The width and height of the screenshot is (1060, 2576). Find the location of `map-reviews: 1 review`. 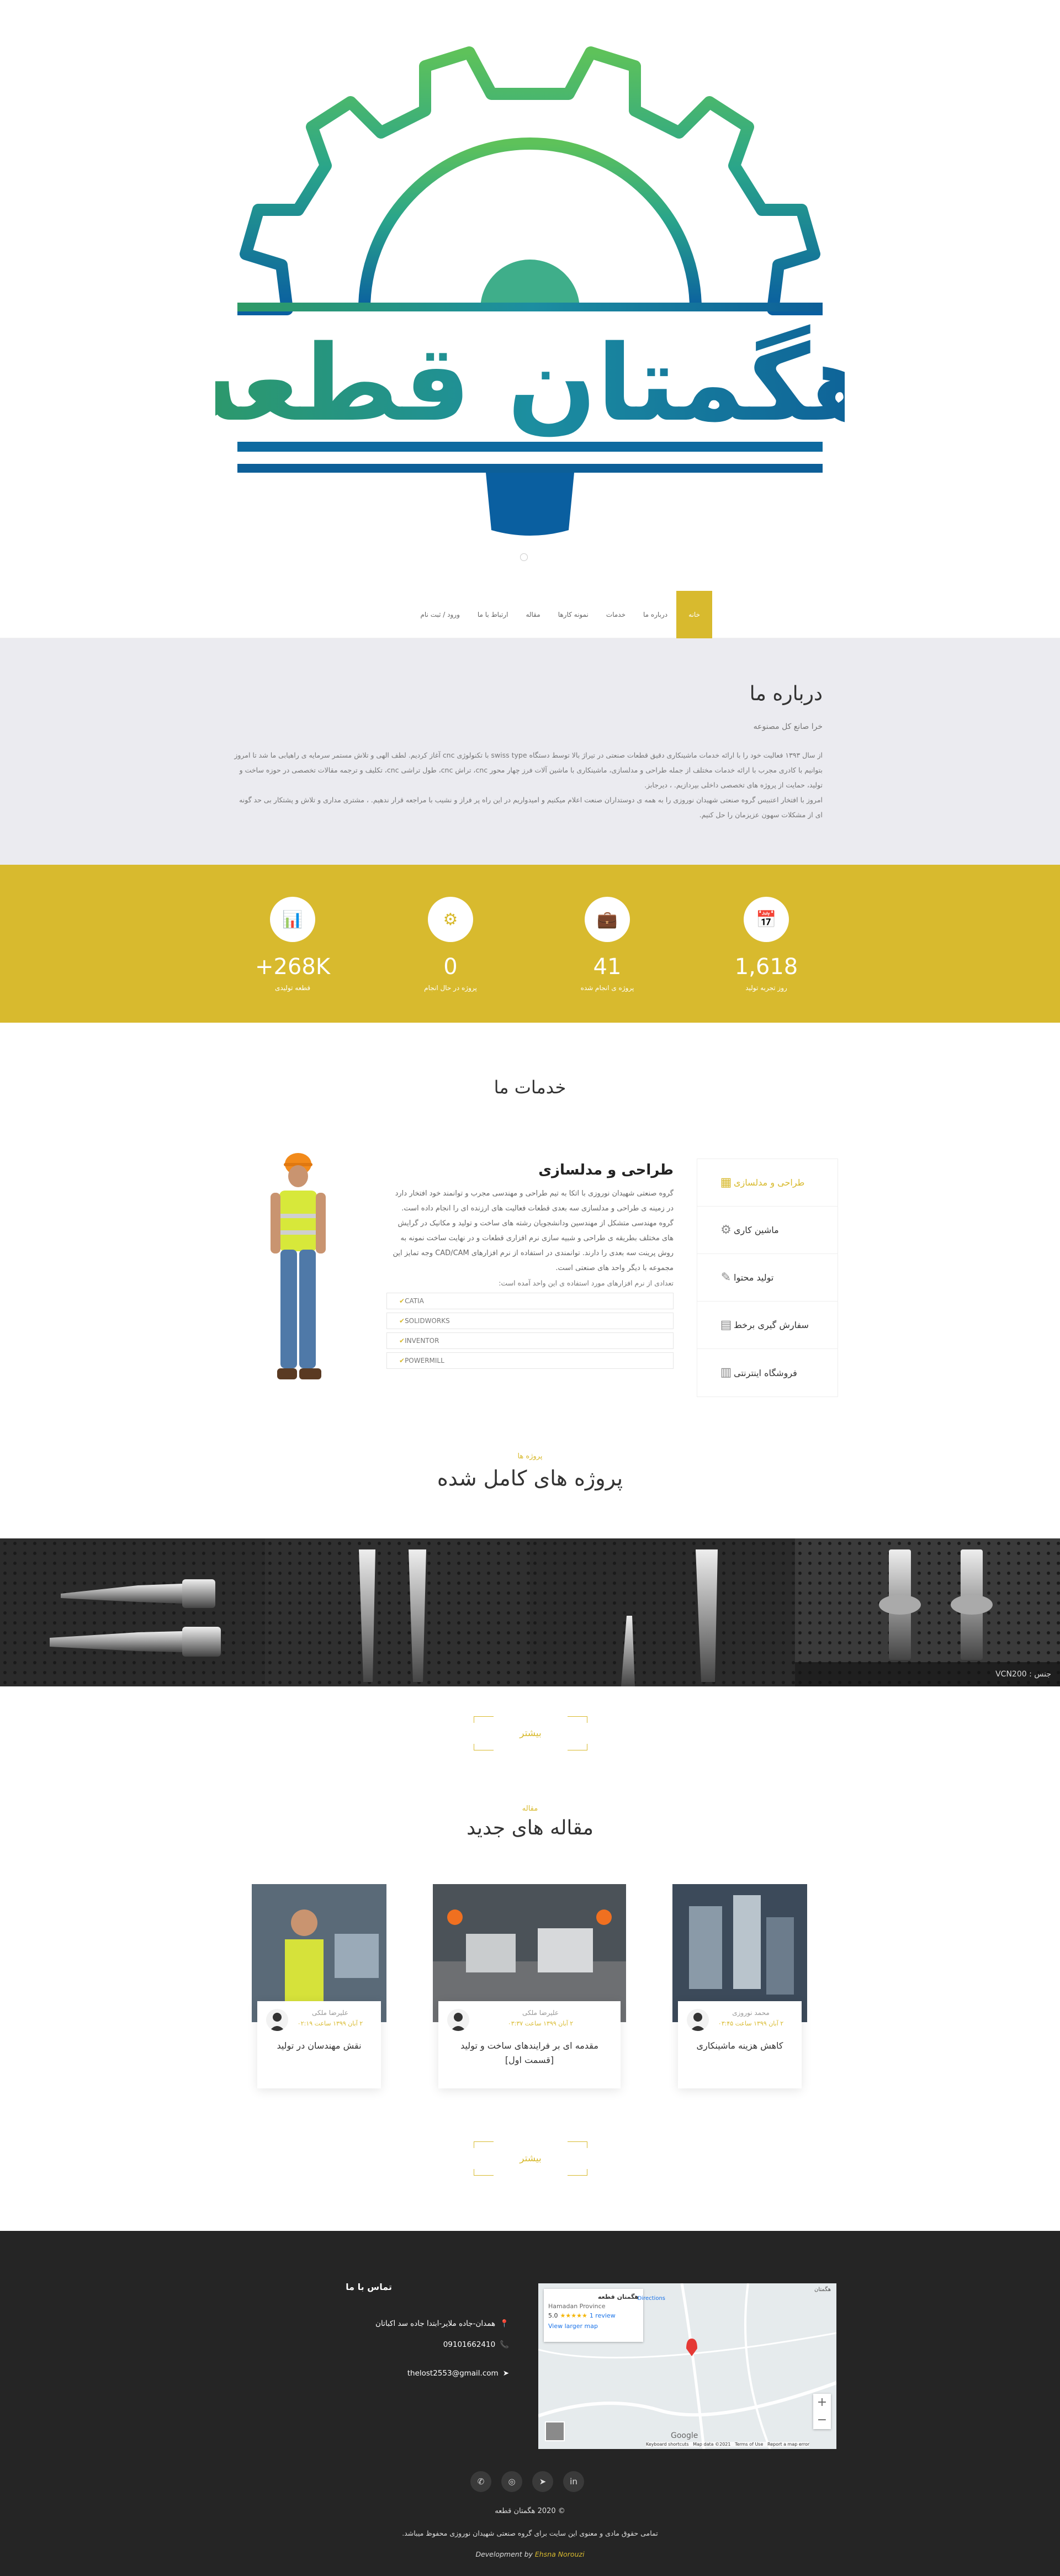

map-reviews: 1 review is located at coordinates (603, 2315).